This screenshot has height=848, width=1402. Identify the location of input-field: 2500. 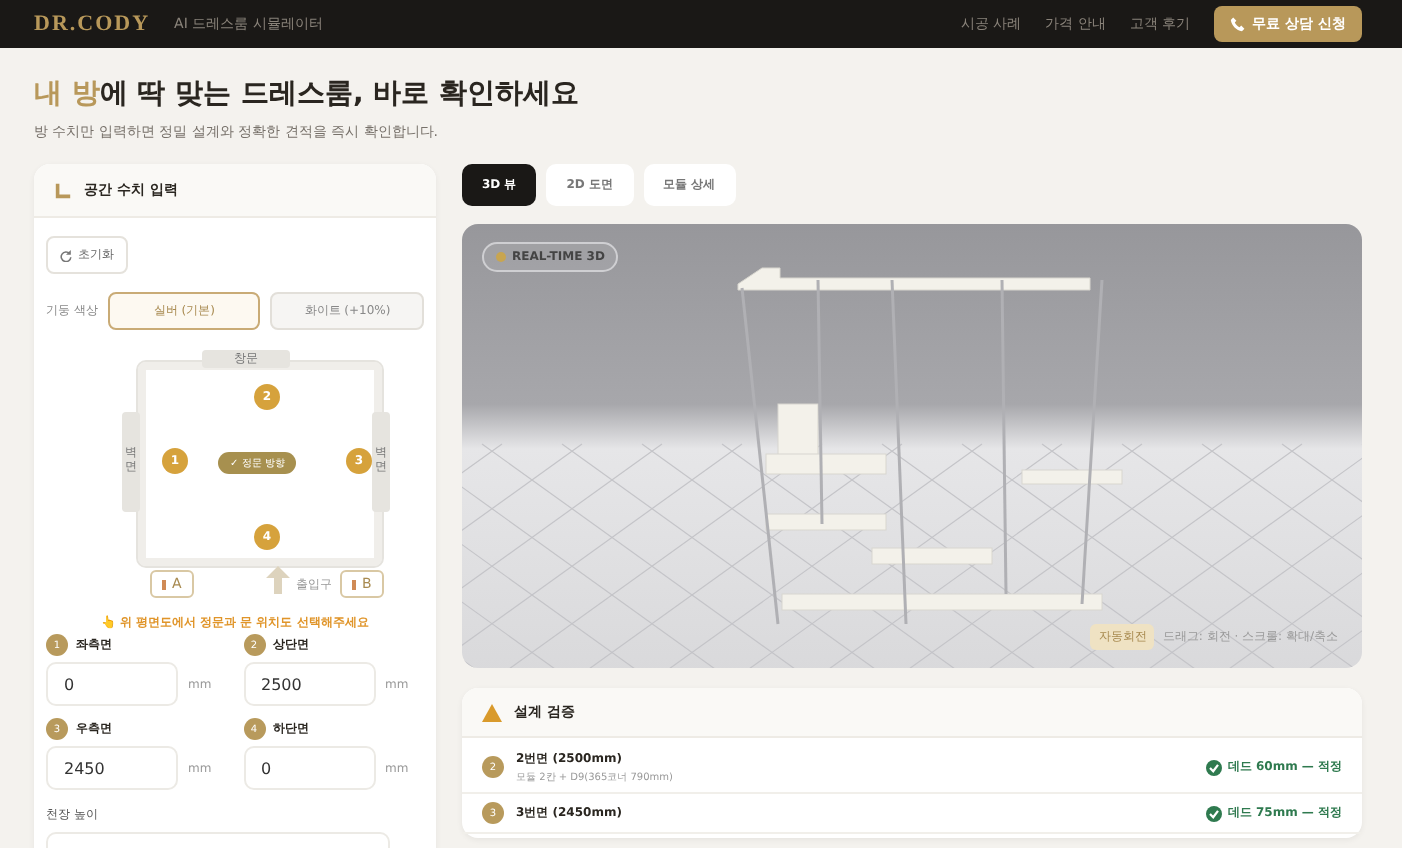
(309, 684).